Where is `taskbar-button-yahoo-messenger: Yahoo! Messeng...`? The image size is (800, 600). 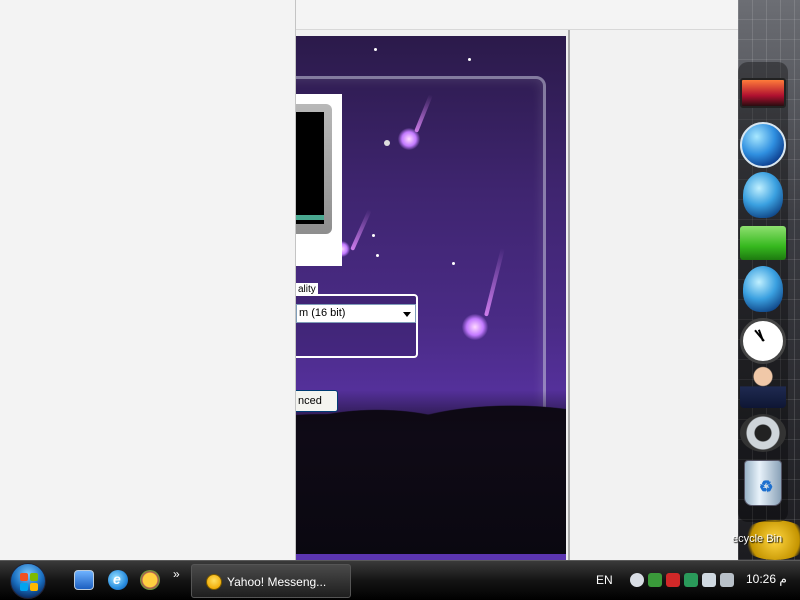
taskbar-button-yahoo-messenger: Yahoo! Messeng... is located at coordinates (271, 581).